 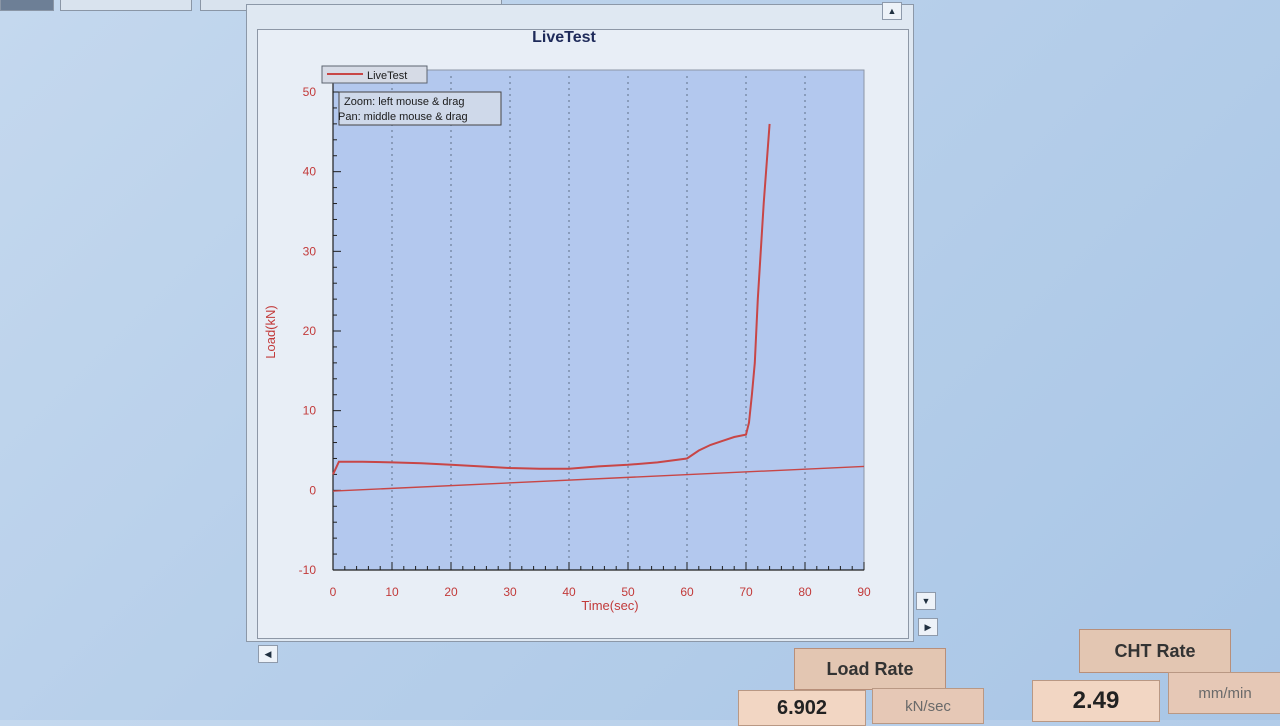 I want to click on y-tick-label: 50, so click(x=310, y=92).